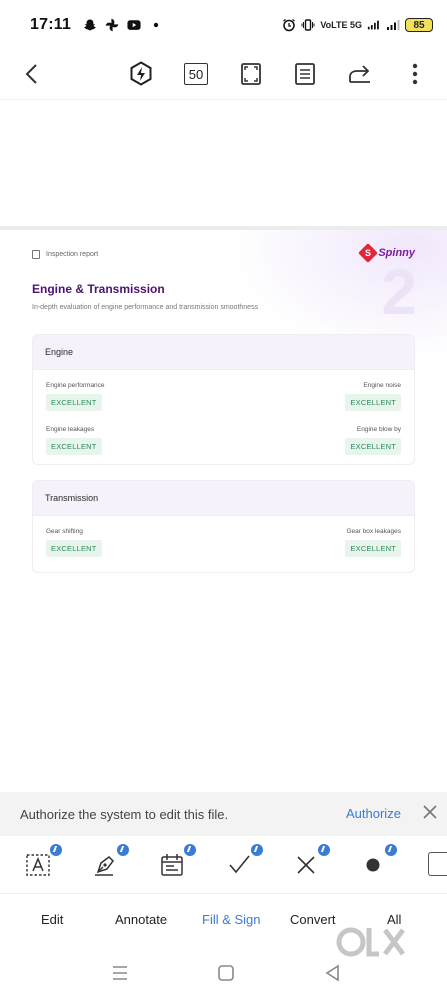 The image size is (447, 1000). What do you see at coordinates (378, 429) in the screenshot?
I see `item-label: Engine blow by` at bounding box center [378, 429].